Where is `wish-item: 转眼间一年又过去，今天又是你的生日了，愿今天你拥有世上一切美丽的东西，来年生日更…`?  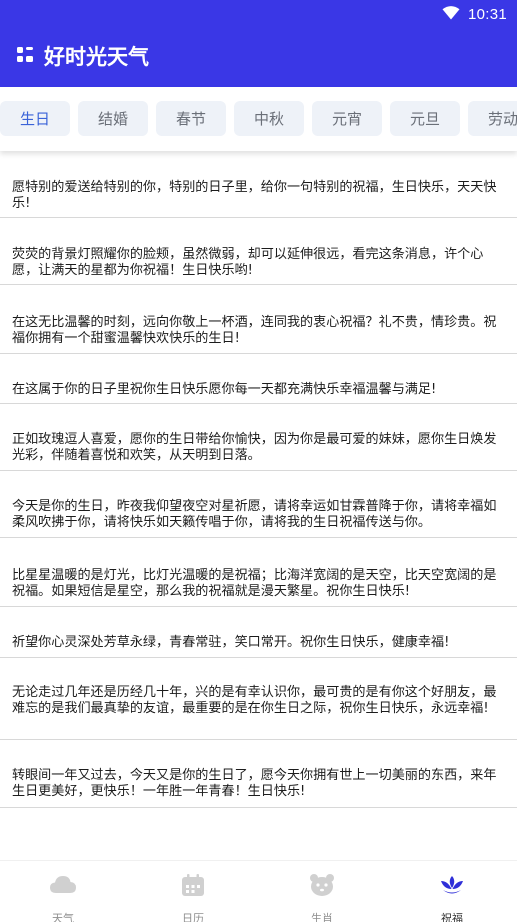
wish-item: 转眼间一年又过去，今天又是你的生日了，愿今天你拥有世上一切美丽的东西，来年生日更… is located at coordinates (259, 784).